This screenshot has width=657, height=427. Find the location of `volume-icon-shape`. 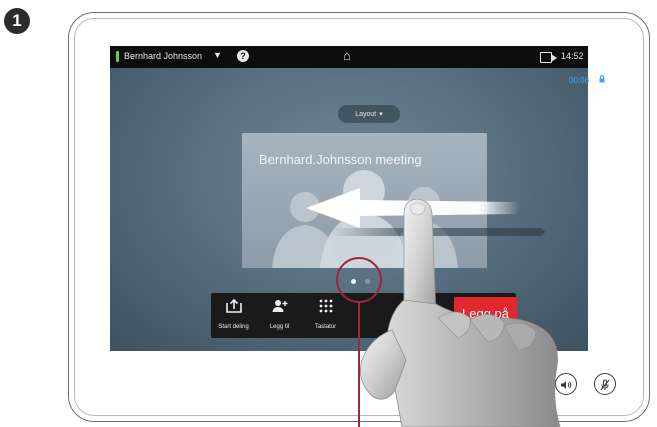

volume-icon-shape is located at coordinates (566, 385).